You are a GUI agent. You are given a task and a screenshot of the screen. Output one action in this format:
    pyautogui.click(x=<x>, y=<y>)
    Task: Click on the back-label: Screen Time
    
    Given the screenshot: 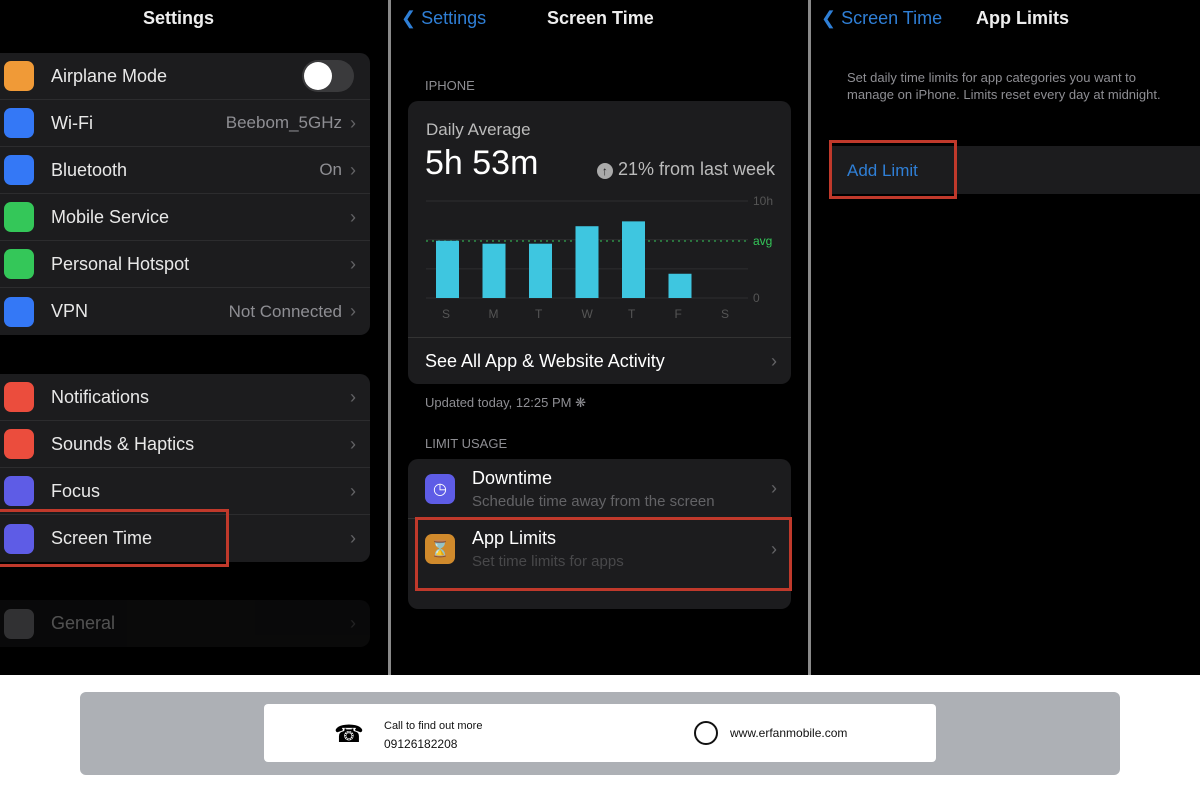 What is the action you would take?
    pyautogui.click(x=892, y=18)
    